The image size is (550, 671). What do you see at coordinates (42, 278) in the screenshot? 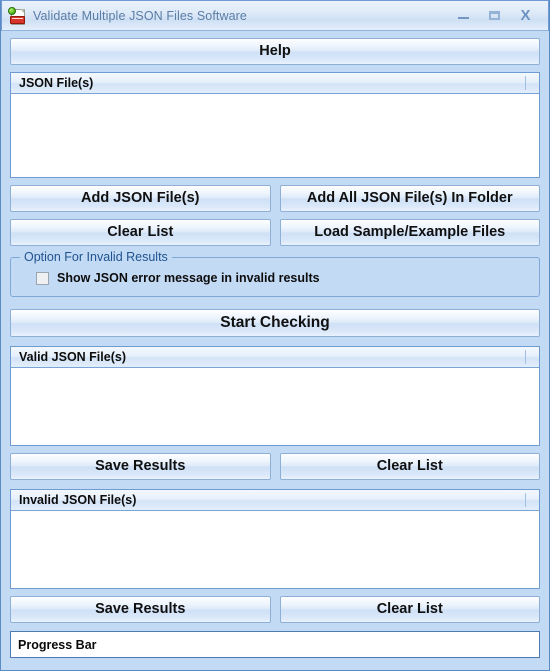
I see `show-json-error-message-checkbox` at bounding box center [42, 278].